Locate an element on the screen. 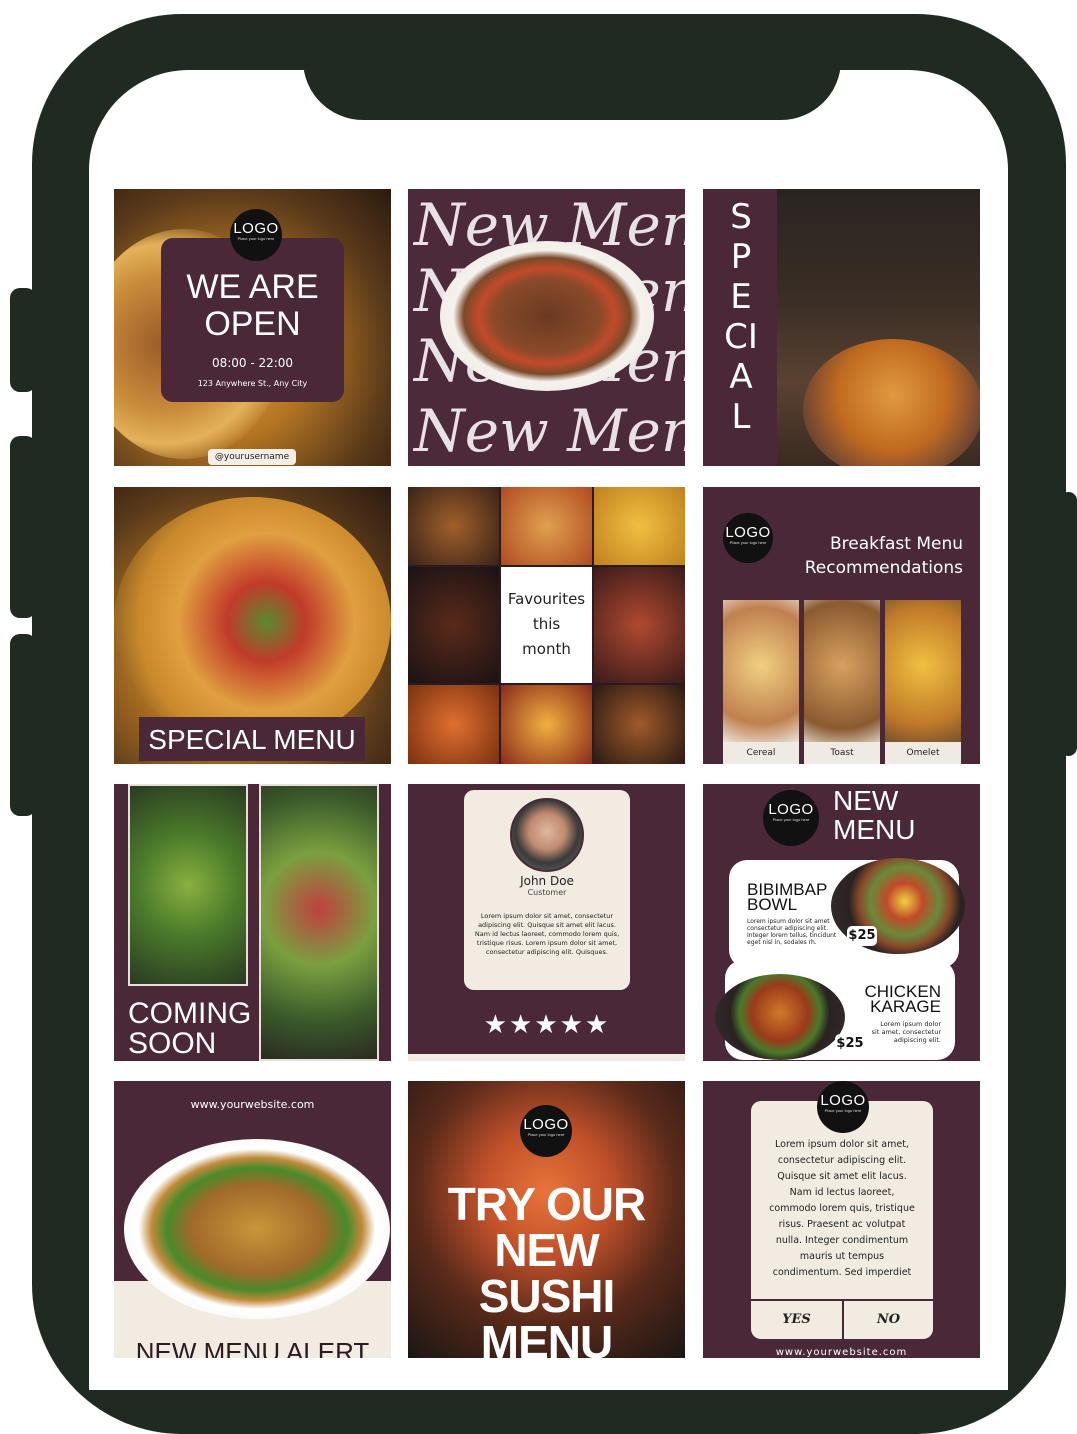 The image size is (1077, 1434). burger-2-image is located at coordinates (639, 724).